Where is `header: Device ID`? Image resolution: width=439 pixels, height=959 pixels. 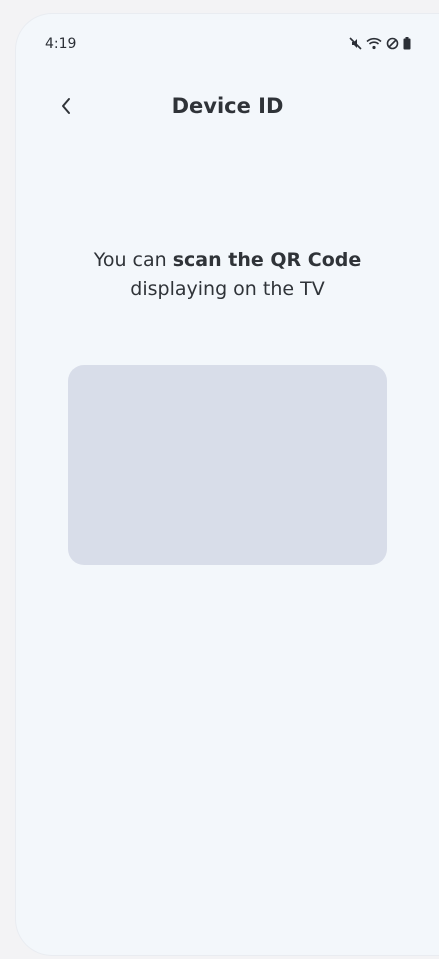 header: Device ID is located at coordinates (227, 108).